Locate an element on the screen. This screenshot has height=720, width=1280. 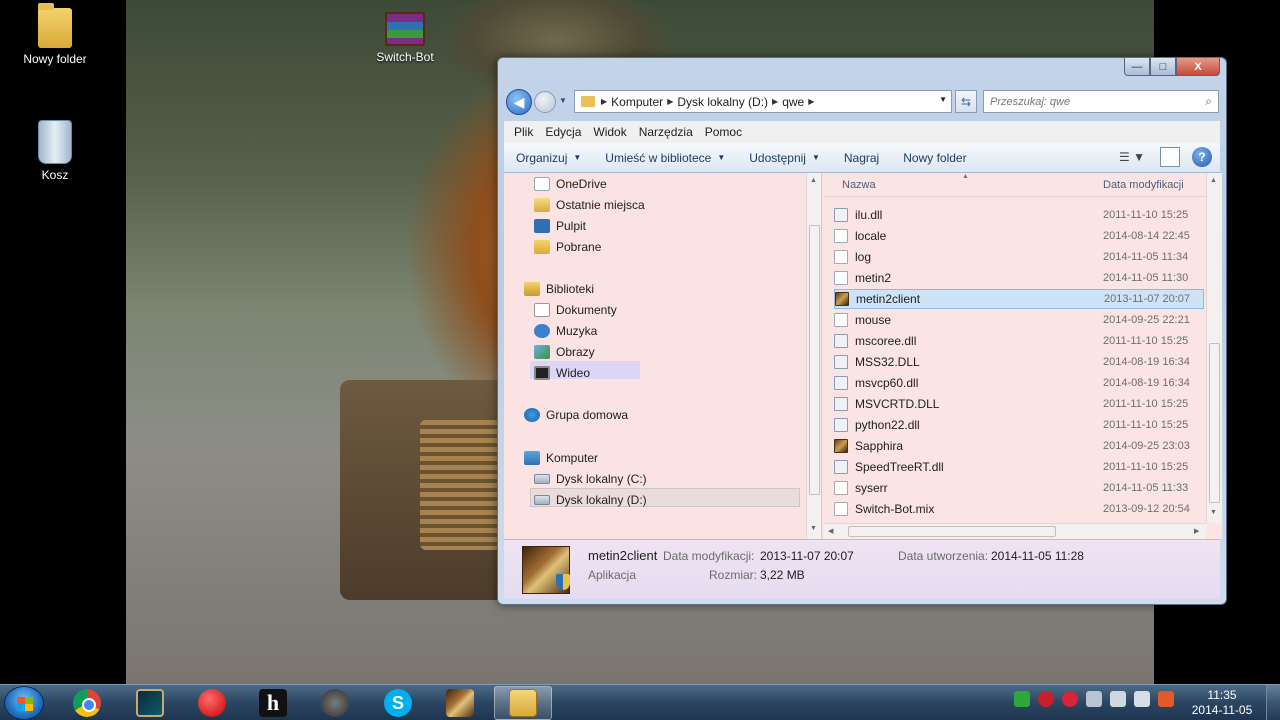
r-app-tray-icon is located at coordinates (1046, 699).